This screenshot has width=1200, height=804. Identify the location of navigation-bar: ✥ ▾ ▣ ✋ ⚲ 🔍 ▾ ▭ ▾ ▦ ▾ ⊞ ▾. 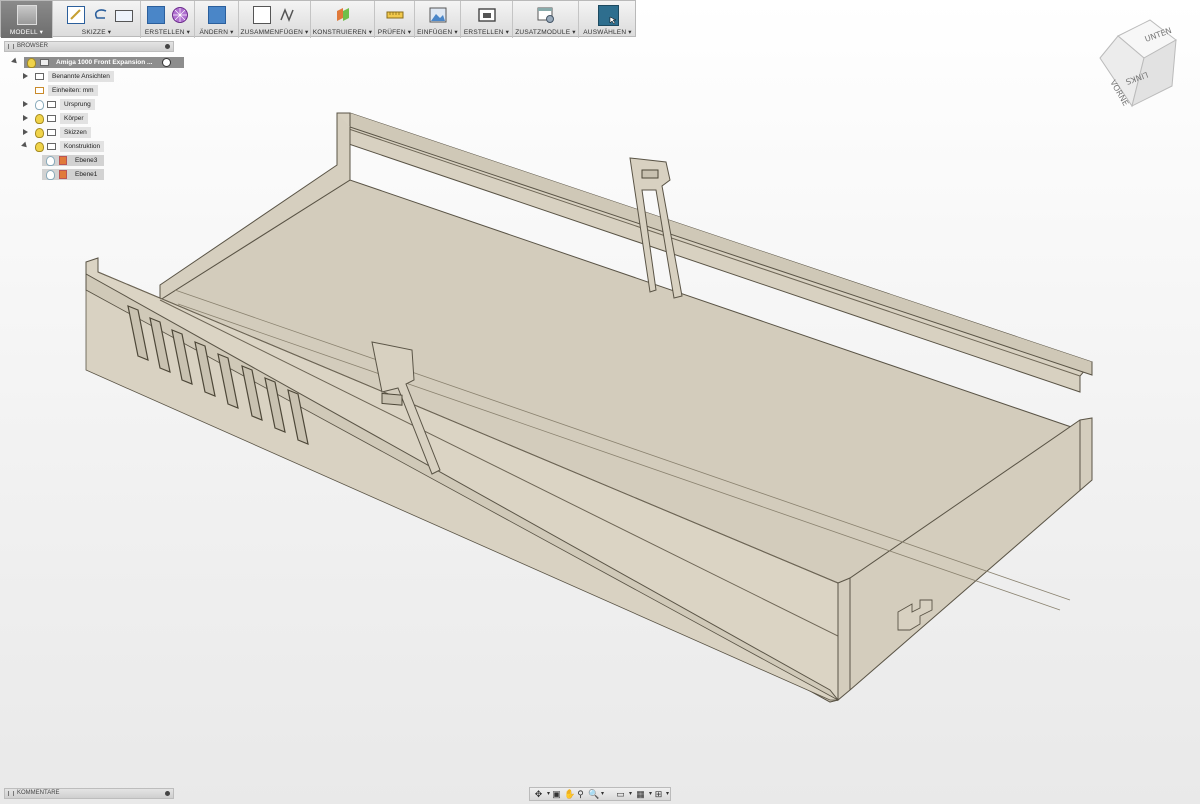
(600, 794).